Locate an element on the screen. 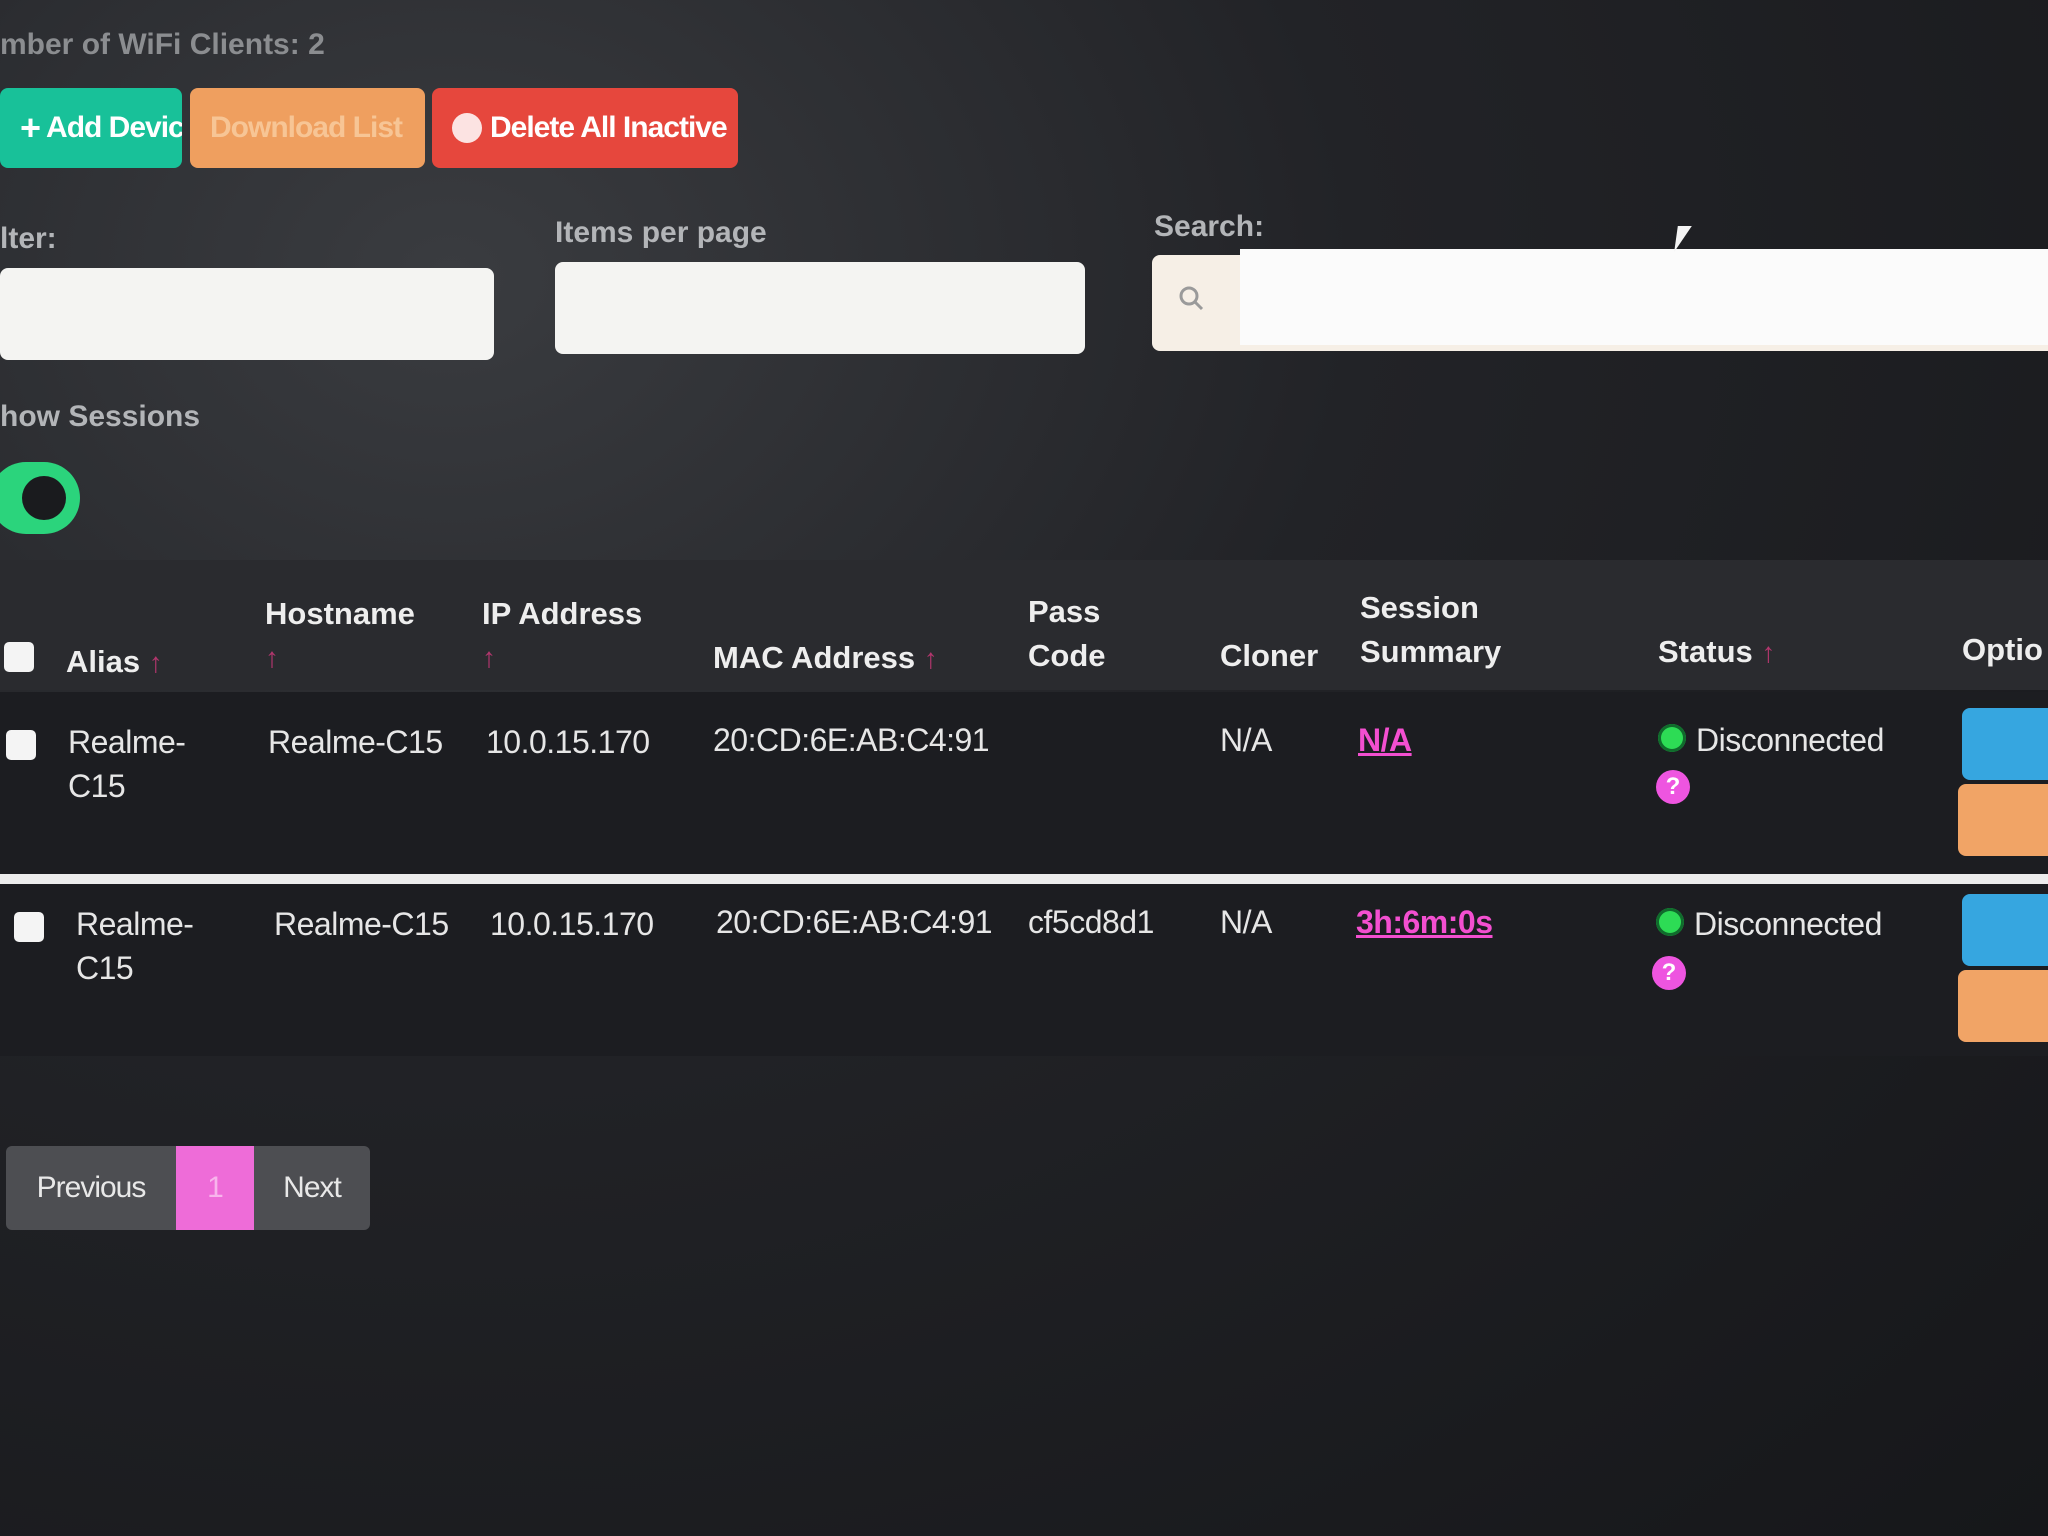  cell-pass-code: cf5cd8d1 is located at coordinates (1091, 922).